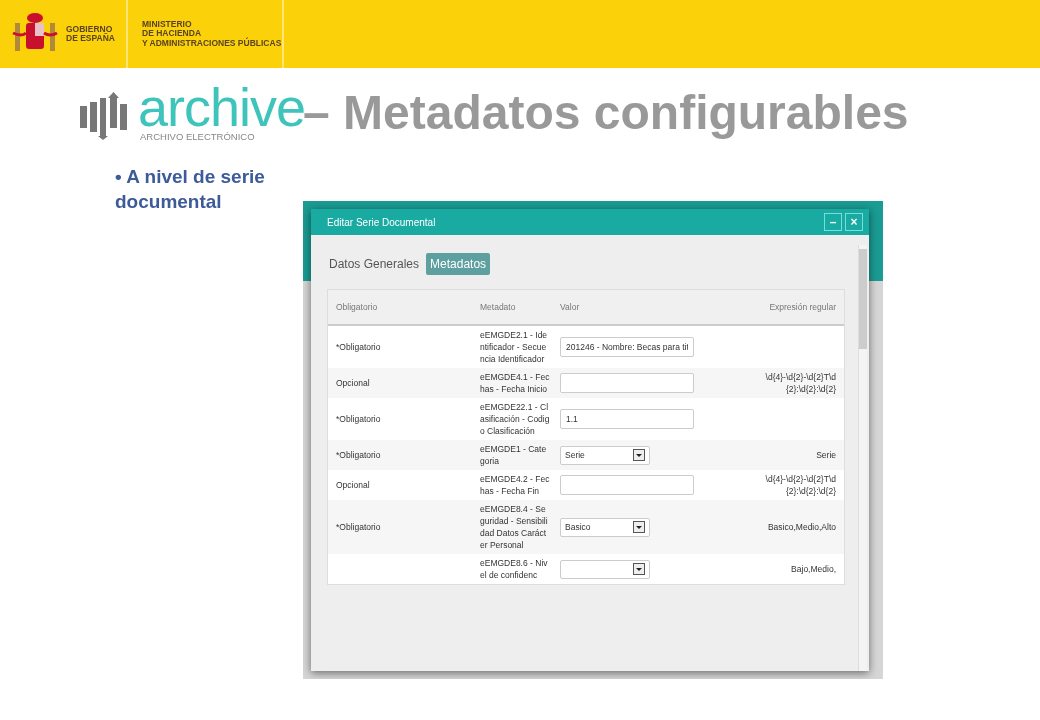 The height and width of the screenshot is (720, 1040). What do you see at coordinates (515, 383) in the screenshot?
I see `table-cell: eEMGDE4.1 - Fechas - Fecha Inicio` at bounding box center [515, 383].